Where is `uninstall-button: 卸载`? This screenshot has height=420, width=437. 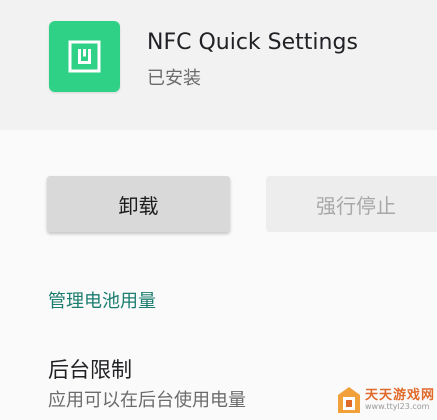 uninstall-button: 卸载 is located at coordinates (138, 204).